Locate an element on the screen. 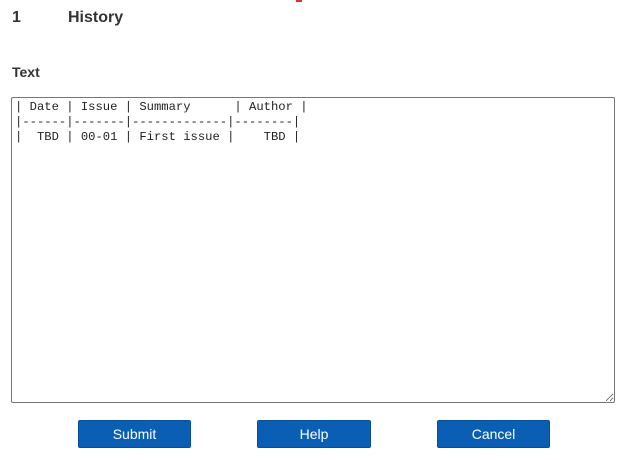 This screenshot has height=460, width=632. section-number: 1 is located at coordinates (16, 17).